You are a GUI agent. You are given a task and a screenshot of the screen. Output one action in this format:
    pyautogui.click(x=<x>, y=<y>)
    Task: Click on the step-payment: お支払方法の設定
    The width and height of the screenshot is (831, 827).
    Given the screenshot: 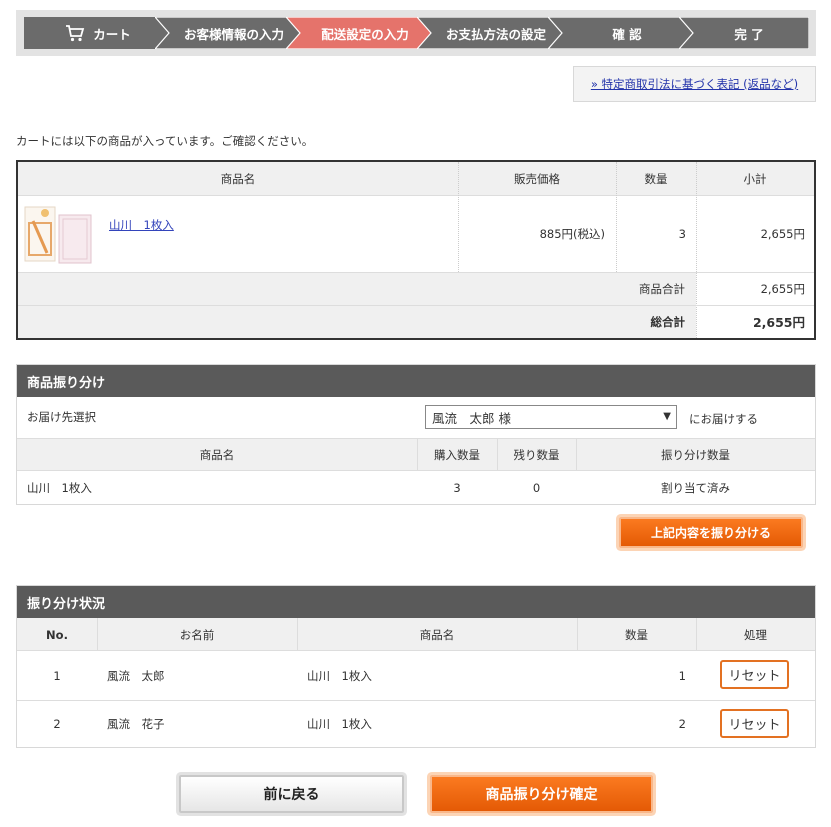 What is the action you would take?
    pyautogui.click(x=491, y=33)
    